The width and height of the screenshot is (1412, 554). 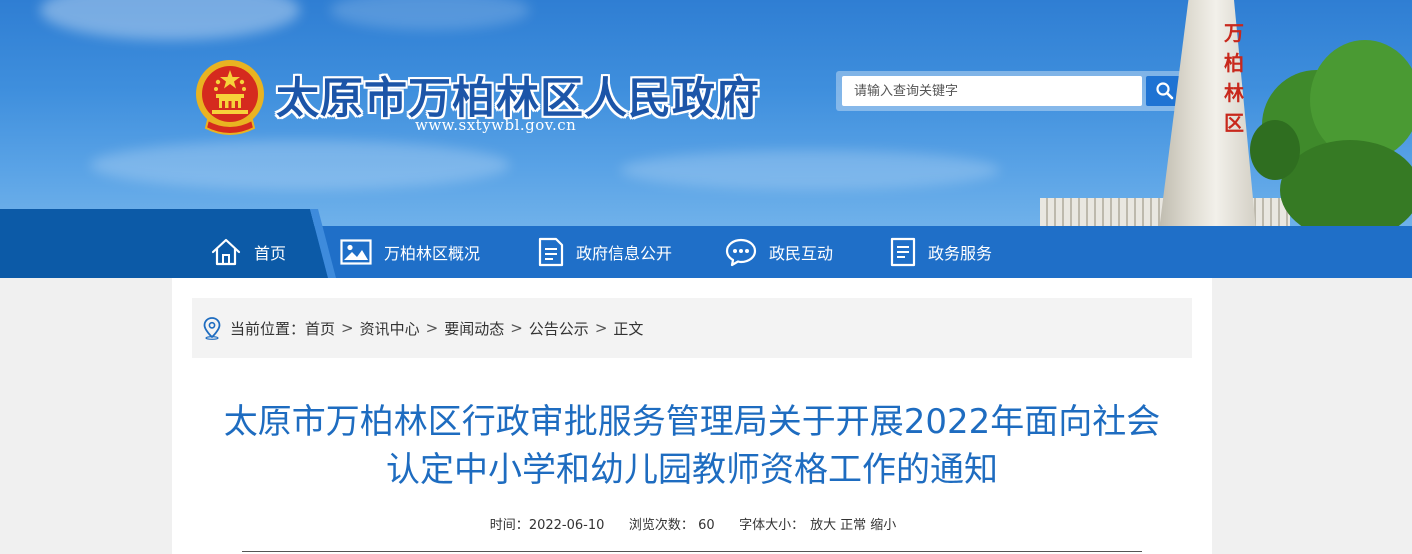 I want to click on nav-item-label: 政务服务, so click(x=960, y=253).